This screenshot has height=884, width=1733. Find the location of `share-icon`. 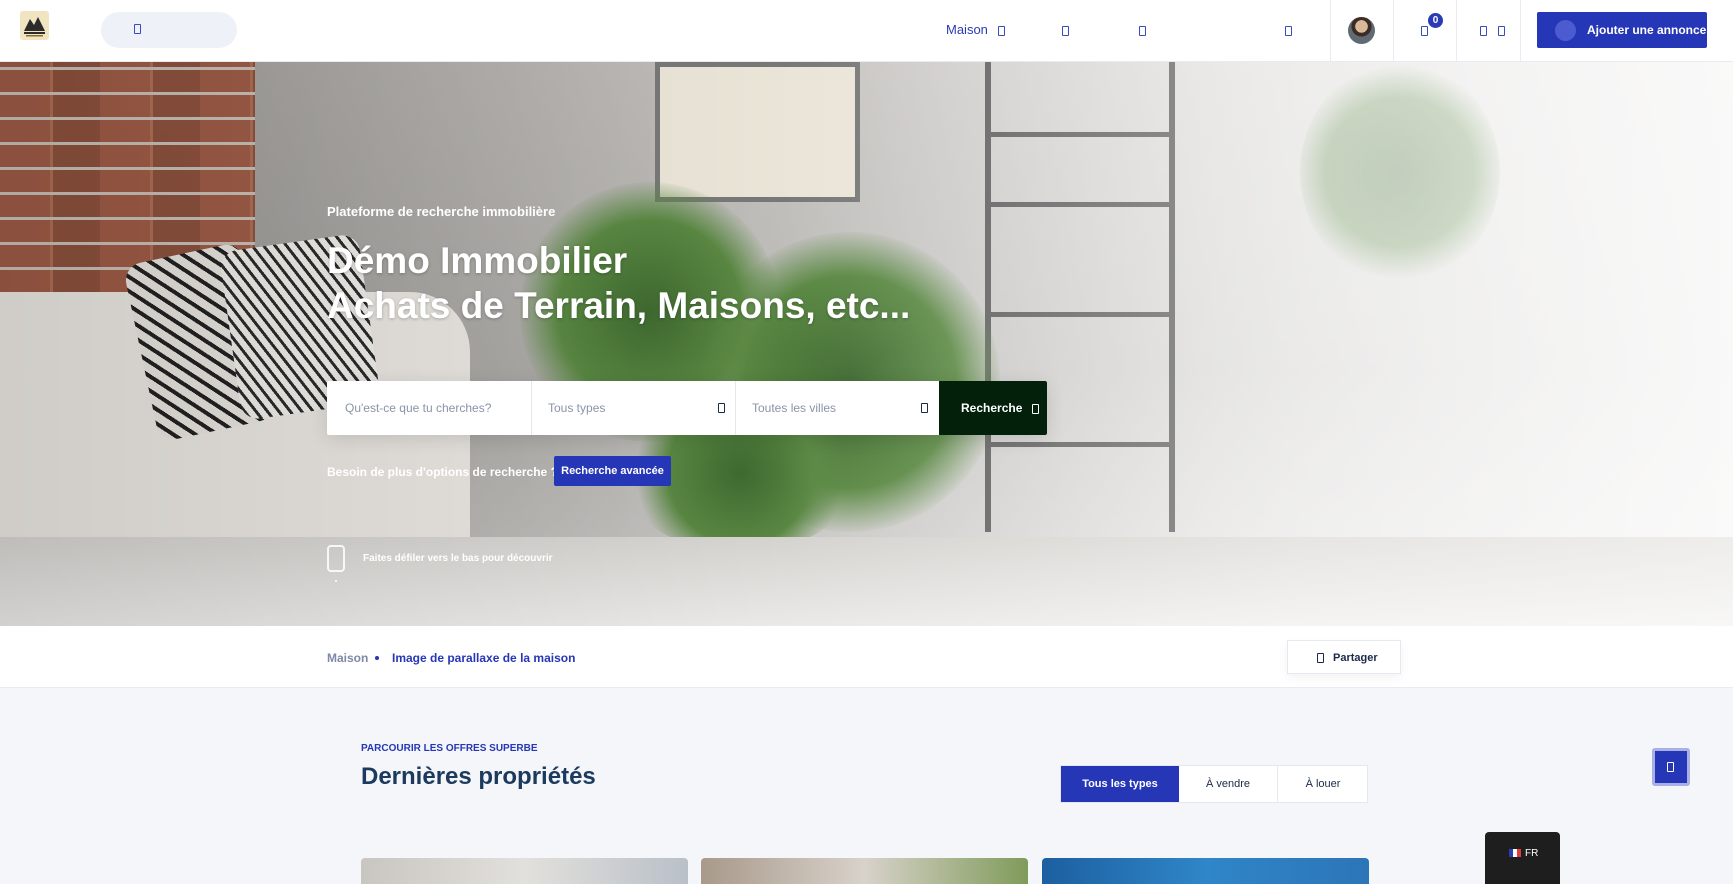

share-icon is located at coordinates (1320, 658).